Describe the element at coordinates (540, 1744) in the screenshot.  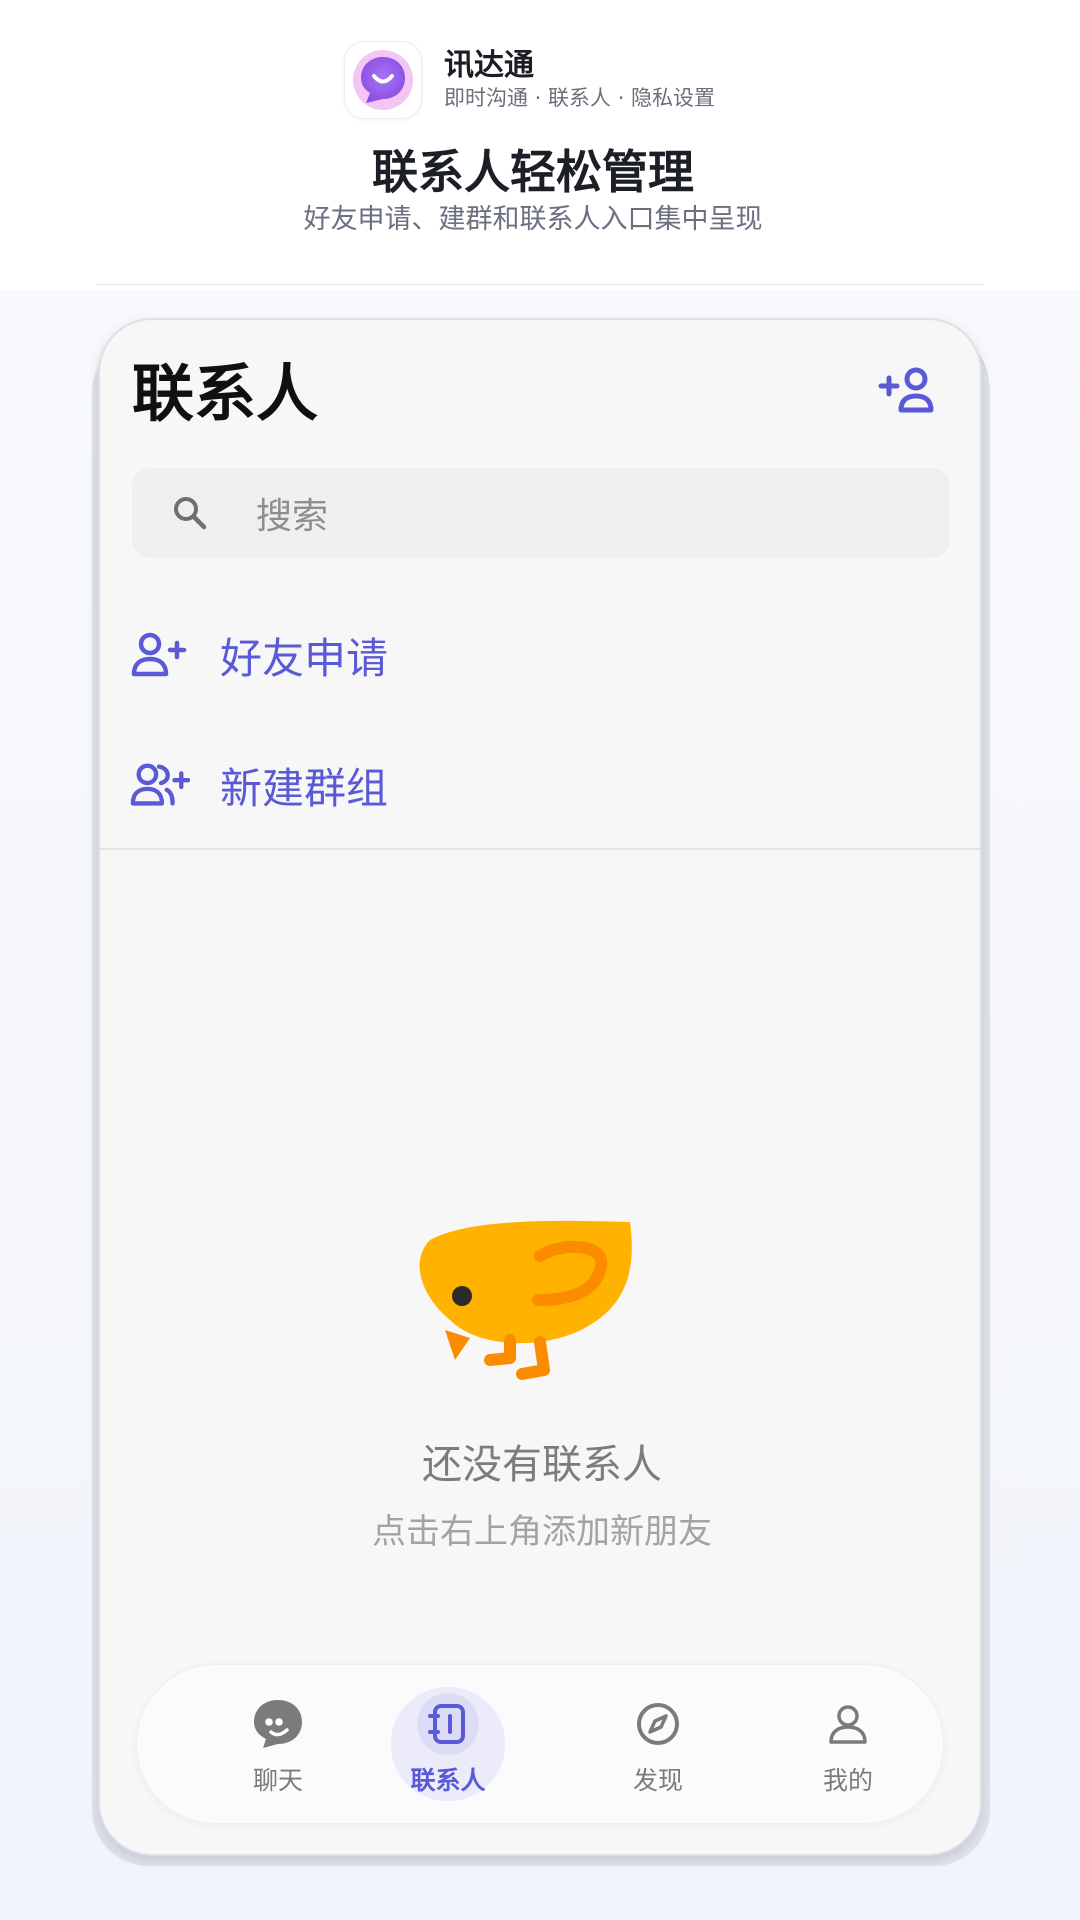
I see `bottom-nav: 聊天 联系人 发现 我的` at that location.